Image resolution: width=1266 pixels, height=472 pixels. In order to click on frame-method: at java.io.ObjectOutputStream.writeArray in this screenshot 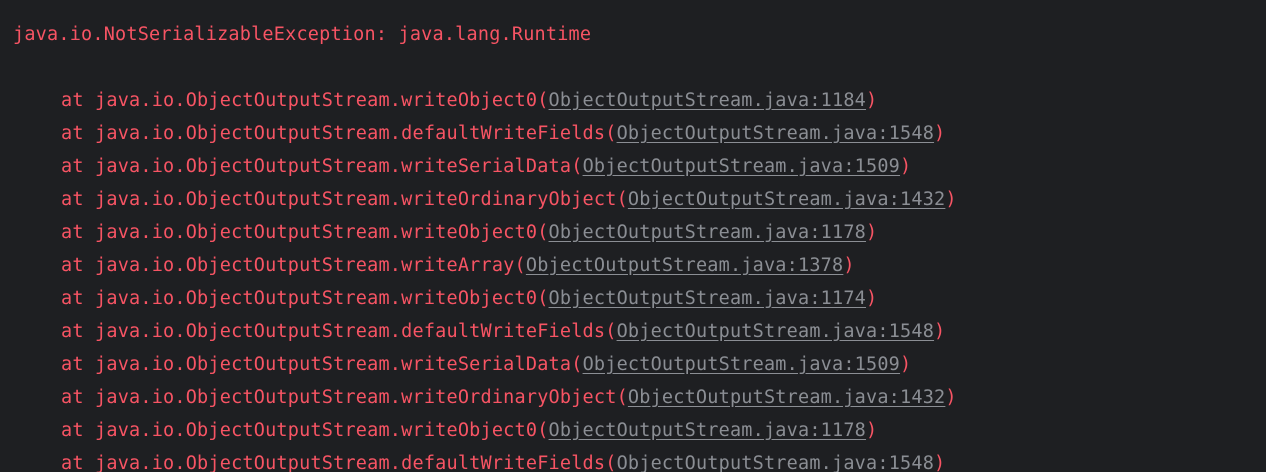, I will do `click(288, 265)`.